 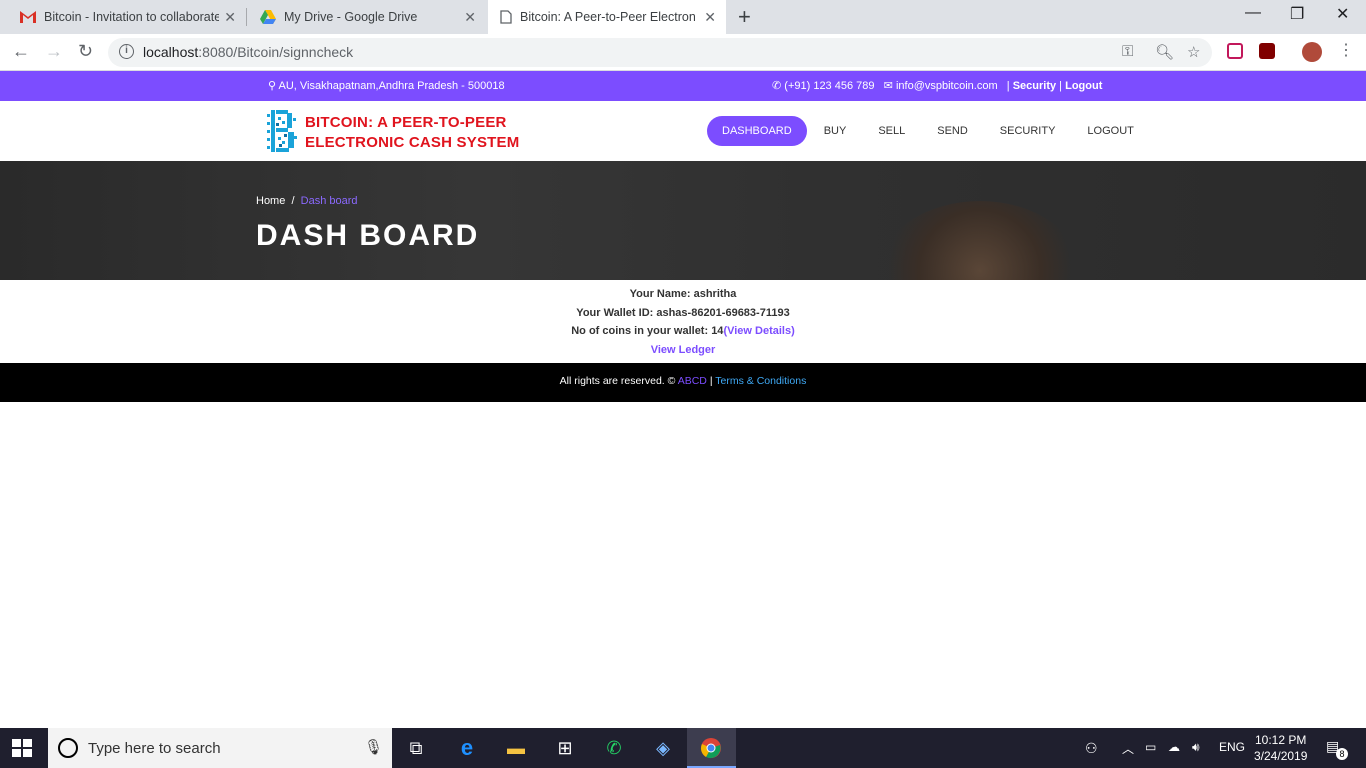 I want to click on breadcrumb: Home / Dash board, so click(x=307, y=201).